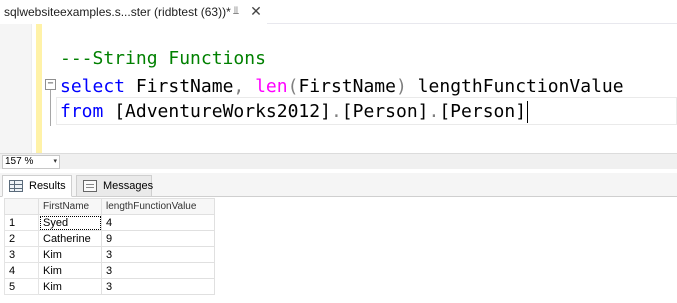 This screenshot has height=303, width=677. I want to click on database-token: [AdventureWorks2012], so click(222, 111).